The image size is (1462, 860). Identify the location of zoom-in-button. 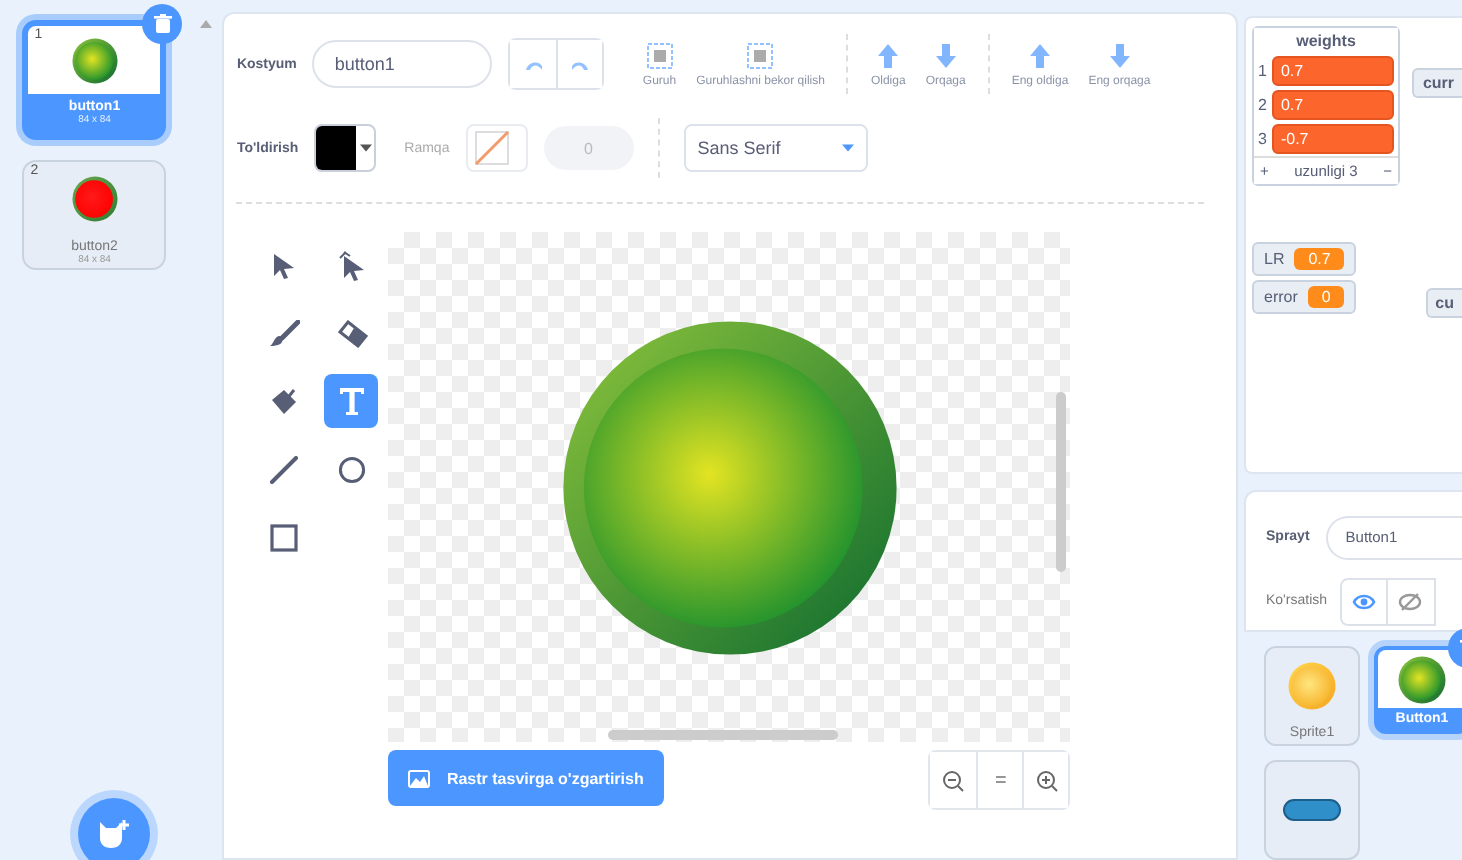
(1045, 780).